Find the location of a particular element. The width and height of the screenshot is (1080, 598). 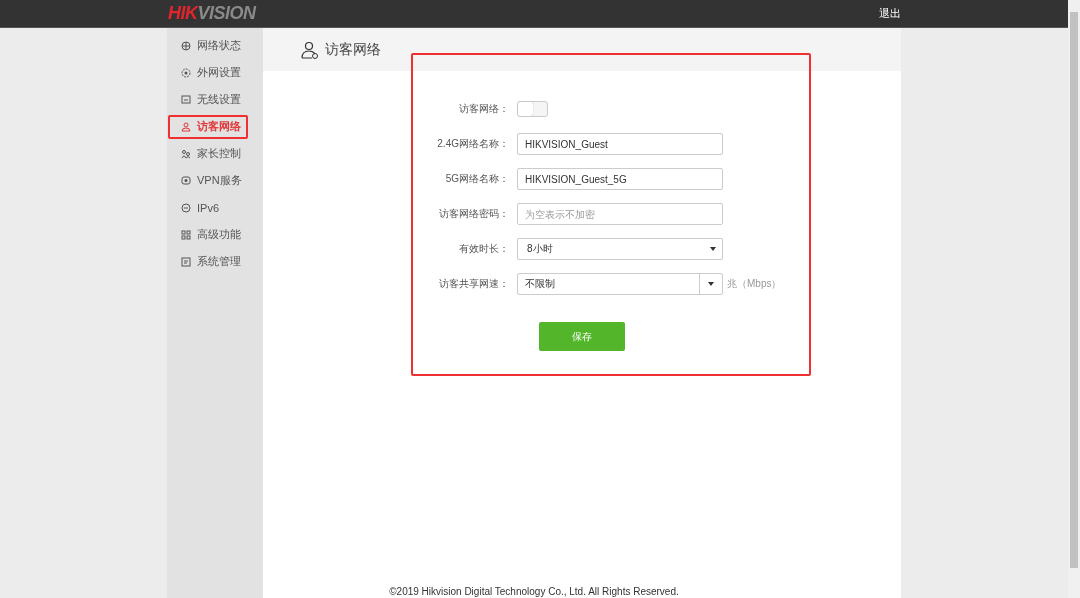

monitor-icon is located at coordinates (186, 99).